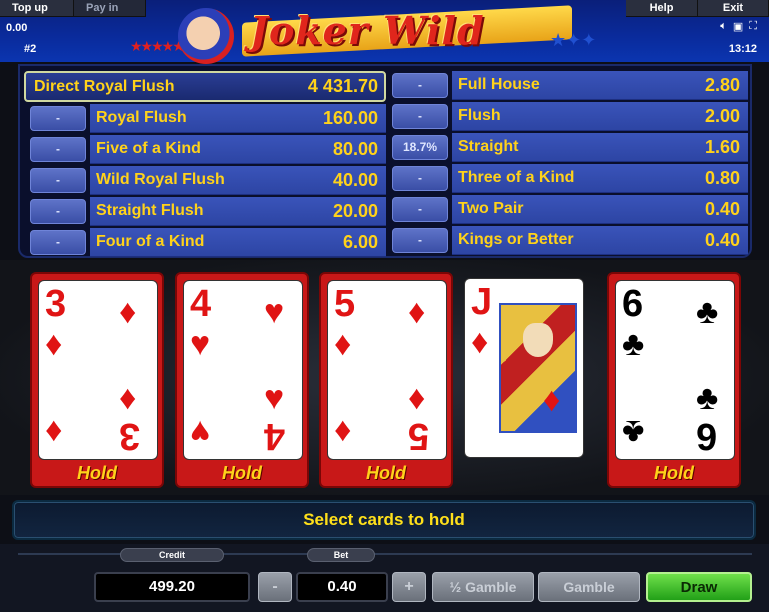 The image size is (769, 612). What do you see at coordinates (723, 26) in the screenshot?
I see `speaker-icon: 🔈︎` at bounding box center [723, 26].